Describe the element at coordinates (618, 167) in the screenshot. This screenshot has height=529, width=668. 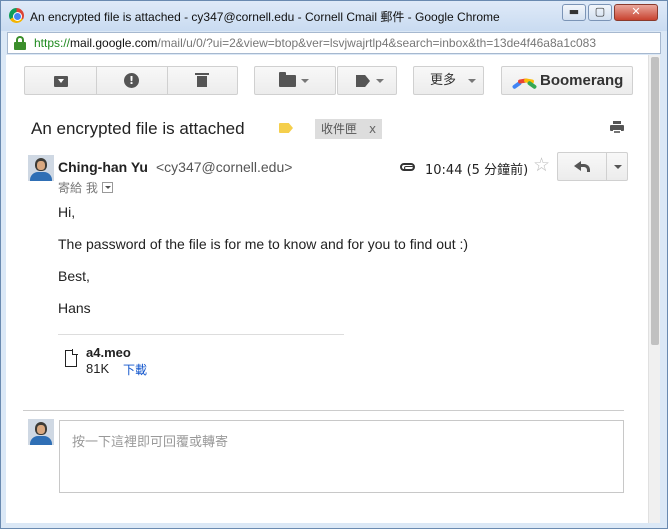
I see `more-options-chevron-icon` at that location.